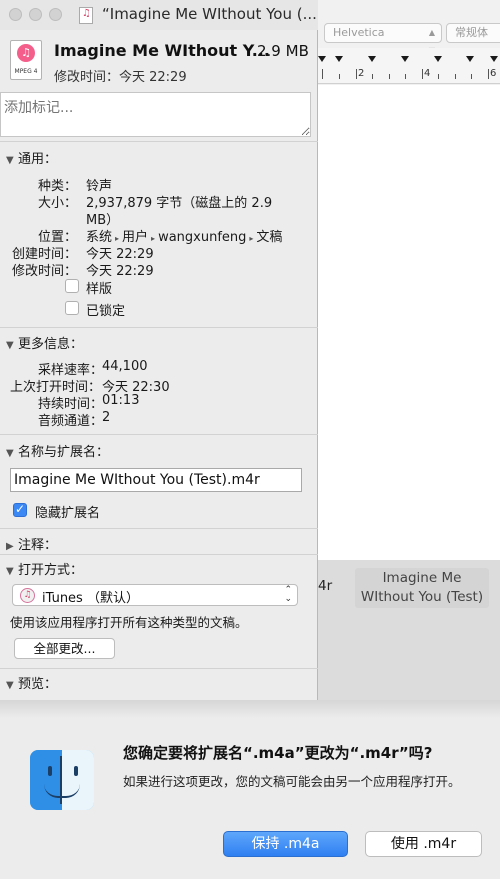 Image resolution: width=500 pixels, height=879 pixels. What do you see at coordinates (99, 289) in the screenshot?
I see `stationery-label: 样版` at bounding box center [99, 289].